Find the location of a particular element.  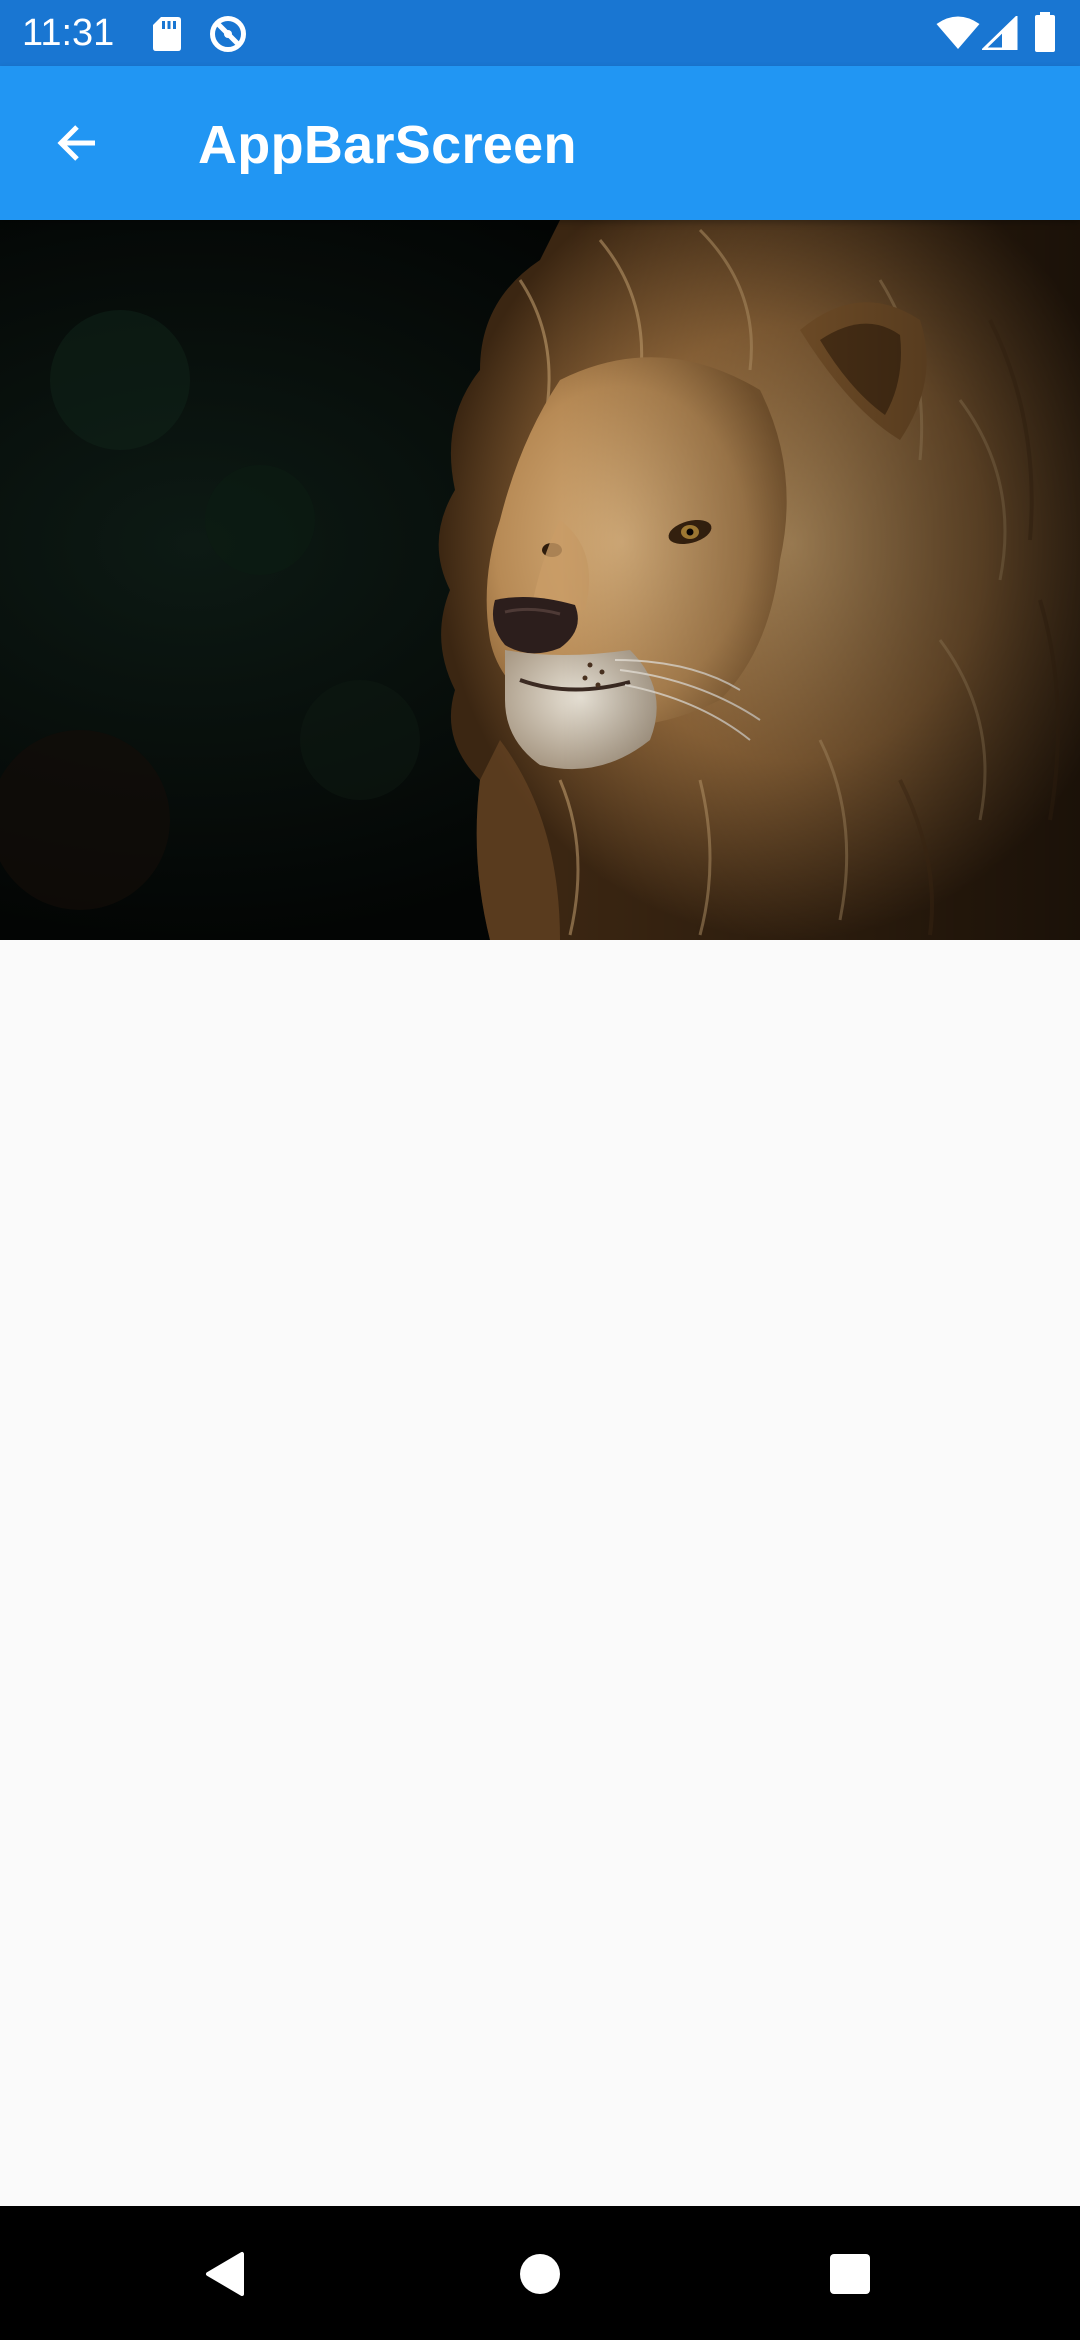

page-title: AppBarScreen is located at coordinates (387, 145).